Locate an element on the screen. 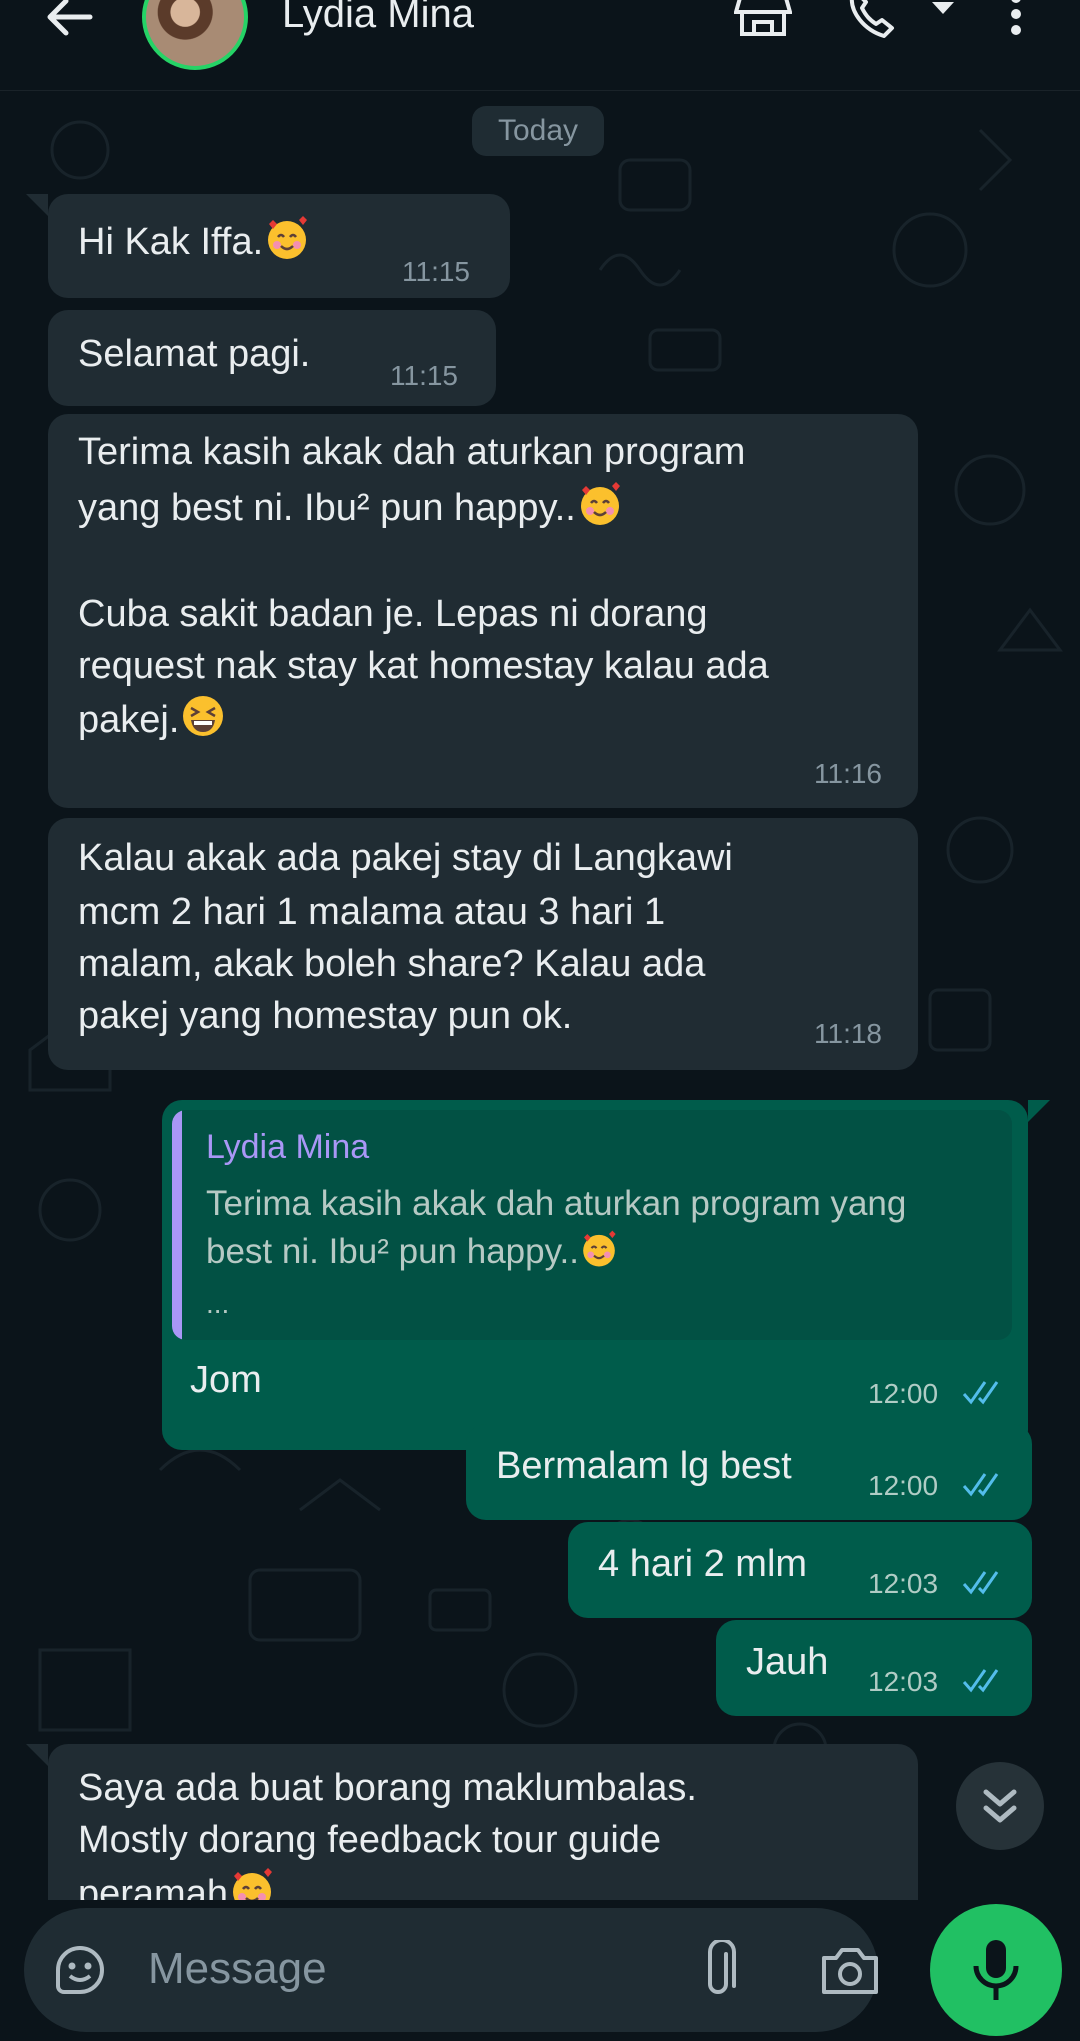 Image resolution: width=1080 pixels, height=2041 pixels. avatar is located at coordinates (195, 35).